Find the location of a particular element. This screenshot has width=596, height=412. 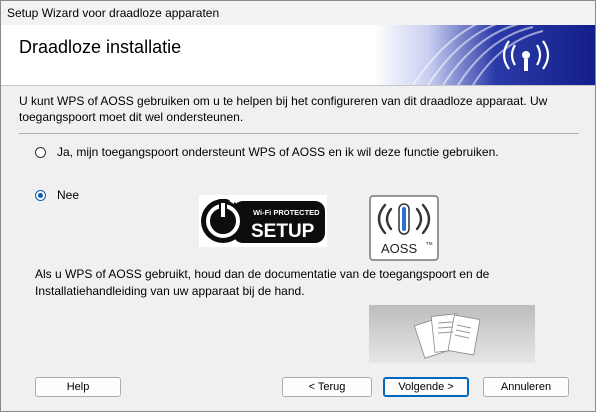

page-title: Draadloze installatie is located at coordinates (100, 47).